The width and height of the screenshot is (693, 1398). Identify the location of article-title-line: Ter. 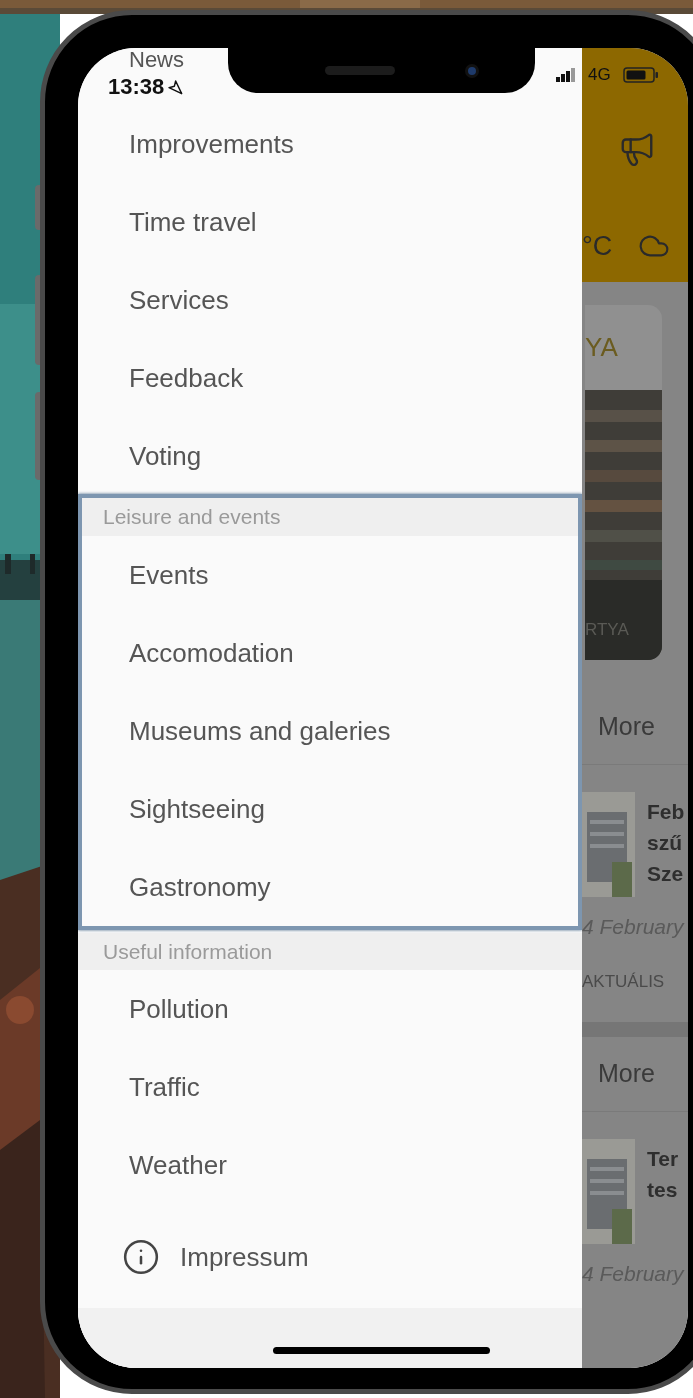
(663, 1158).